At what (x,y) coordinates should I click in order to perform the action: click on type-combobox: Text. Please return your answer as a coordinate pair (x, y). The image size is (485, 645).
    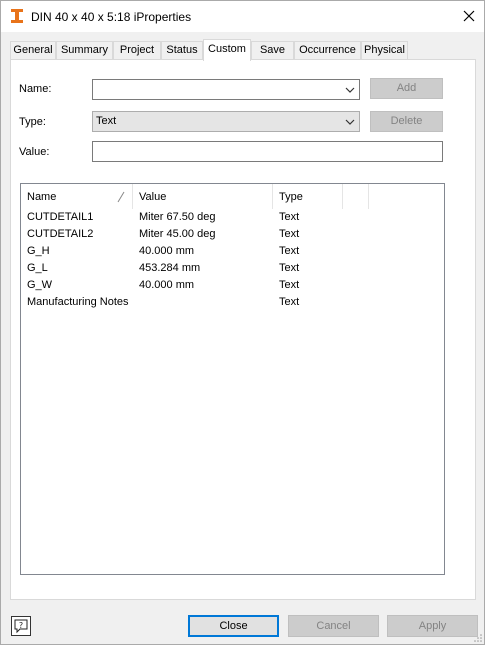
    Looking at the image, I should click on (226, 121).